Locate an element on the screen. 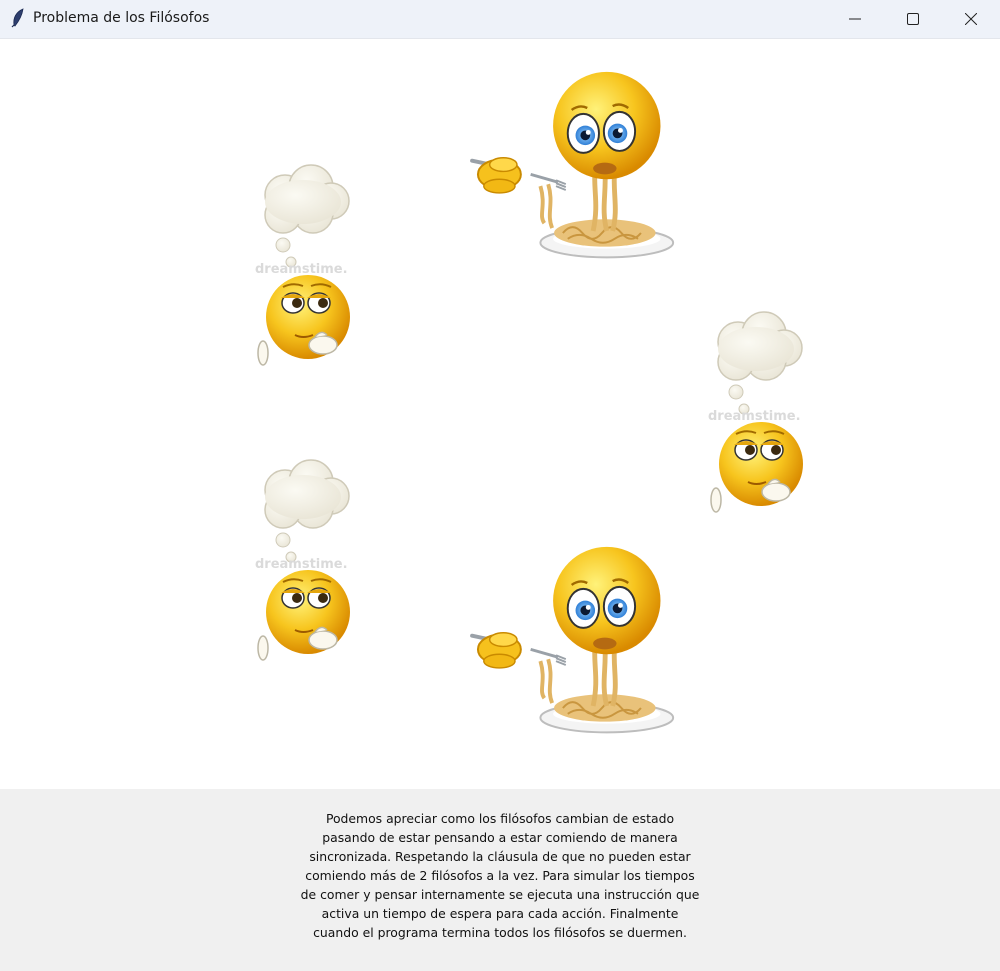 This screenshot has width=1000, height=971. minimize-button is located at coordinates (855, 19).